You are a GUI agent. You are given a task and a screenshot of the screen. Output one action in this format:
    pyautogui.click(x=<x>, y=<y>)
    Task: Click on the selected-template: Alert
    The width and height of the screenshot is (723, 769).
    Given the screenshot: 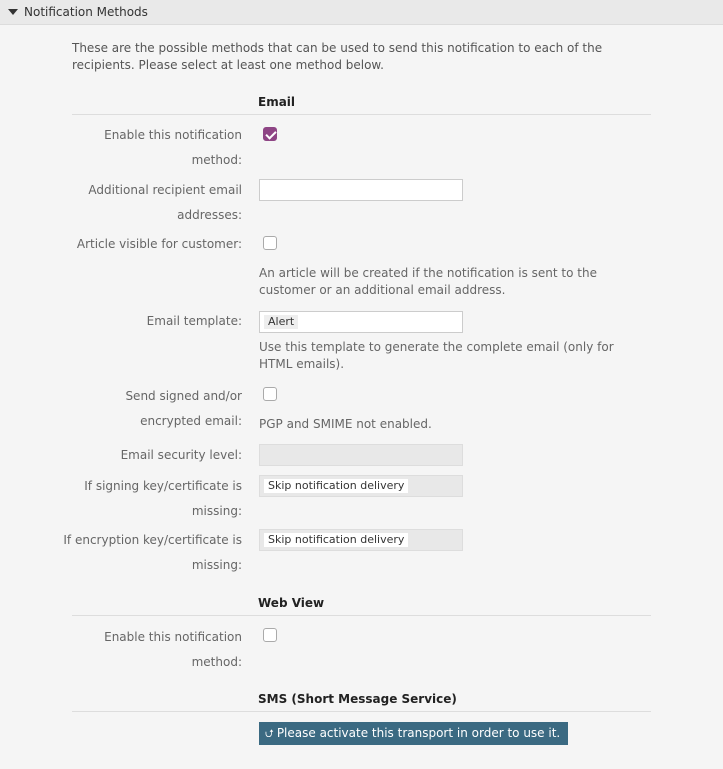 What is the action you would take?
    pyautogui.click(x=281, y=322)
    